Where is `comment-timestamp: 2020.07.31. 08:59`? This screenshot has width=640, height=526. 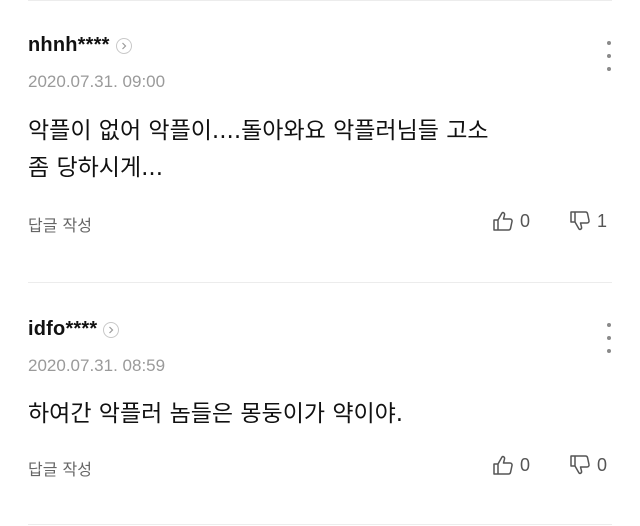
comment-timestamp: 2020.07.31. 08:59 is located at coordinates (97, 365).